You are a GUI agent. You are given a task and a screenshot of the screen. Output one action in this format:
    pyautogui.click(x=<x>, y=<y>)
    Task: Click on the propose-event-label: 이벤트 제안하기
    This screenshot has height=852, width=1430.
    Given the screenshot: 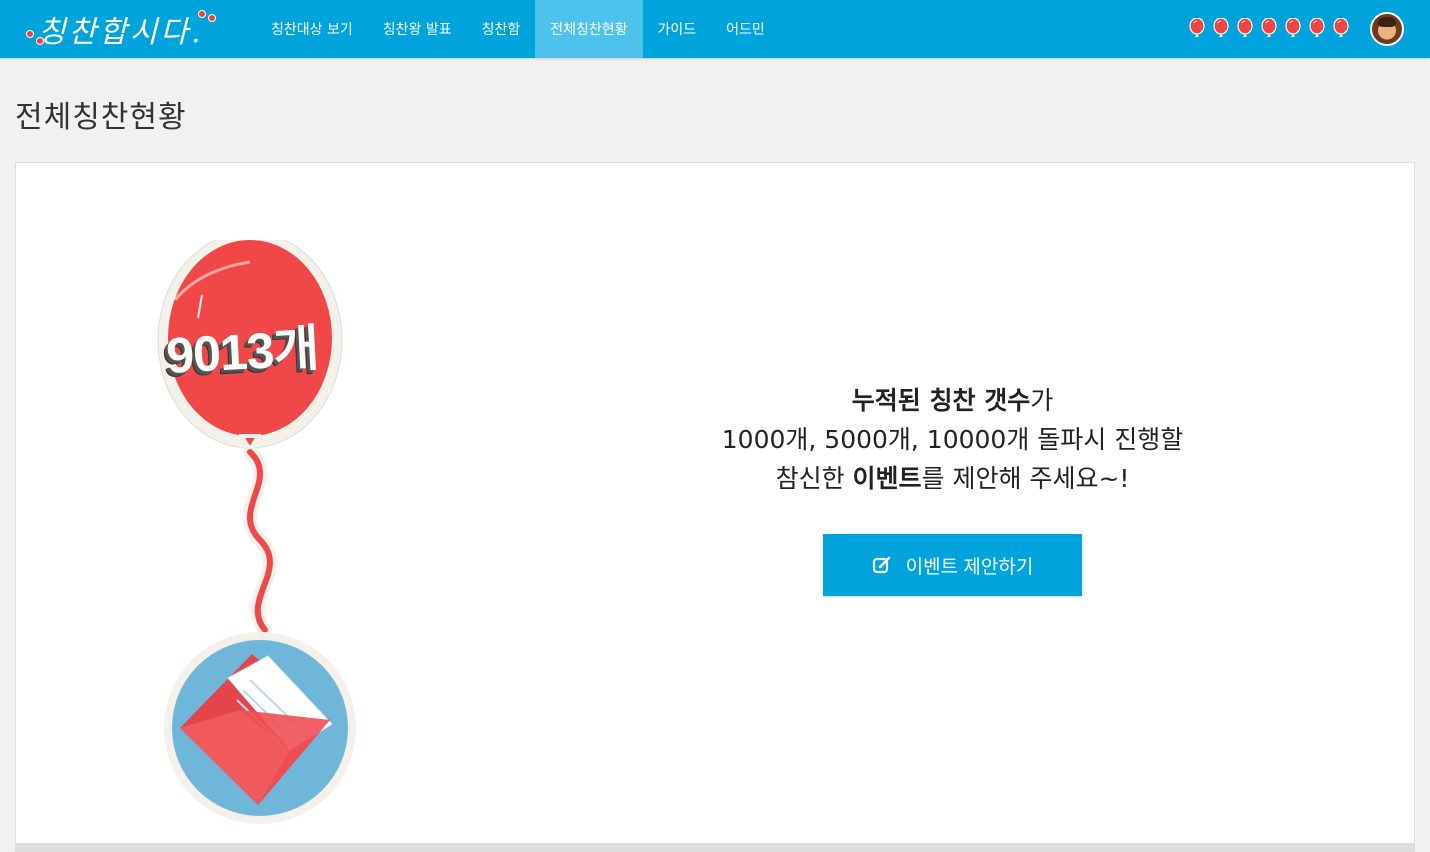 What is the action you would take?
    pyautogui.click(x=969, y=567)
    